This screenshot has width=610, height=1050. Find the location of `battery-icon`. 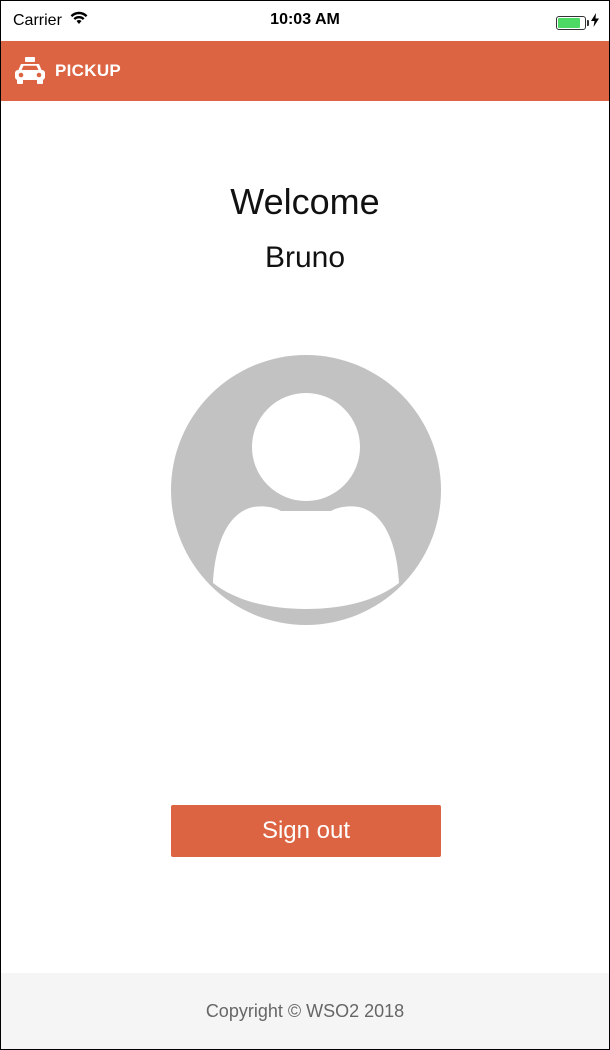

battery-icon is located at coordinates (572, 22).